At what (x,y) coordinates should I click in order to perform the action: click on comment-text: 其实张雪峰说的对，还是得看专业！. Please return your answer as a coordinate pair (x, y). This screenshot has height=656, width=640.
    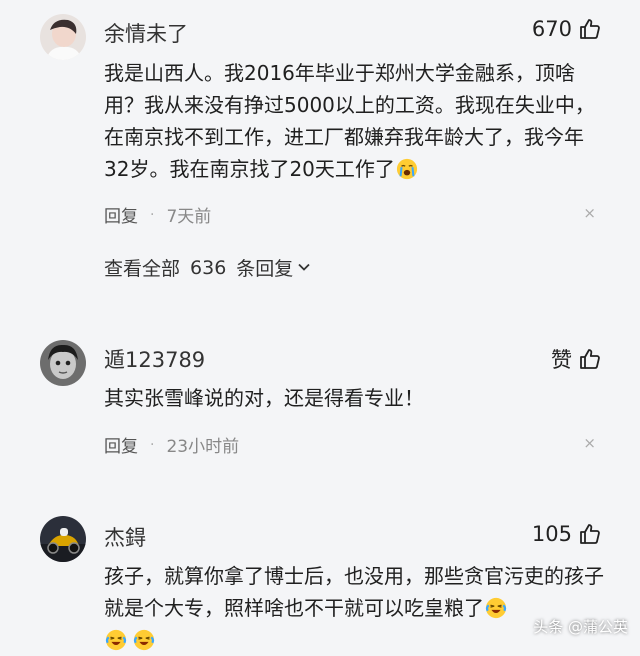
    Looking at the image, I should click on (264, 398).